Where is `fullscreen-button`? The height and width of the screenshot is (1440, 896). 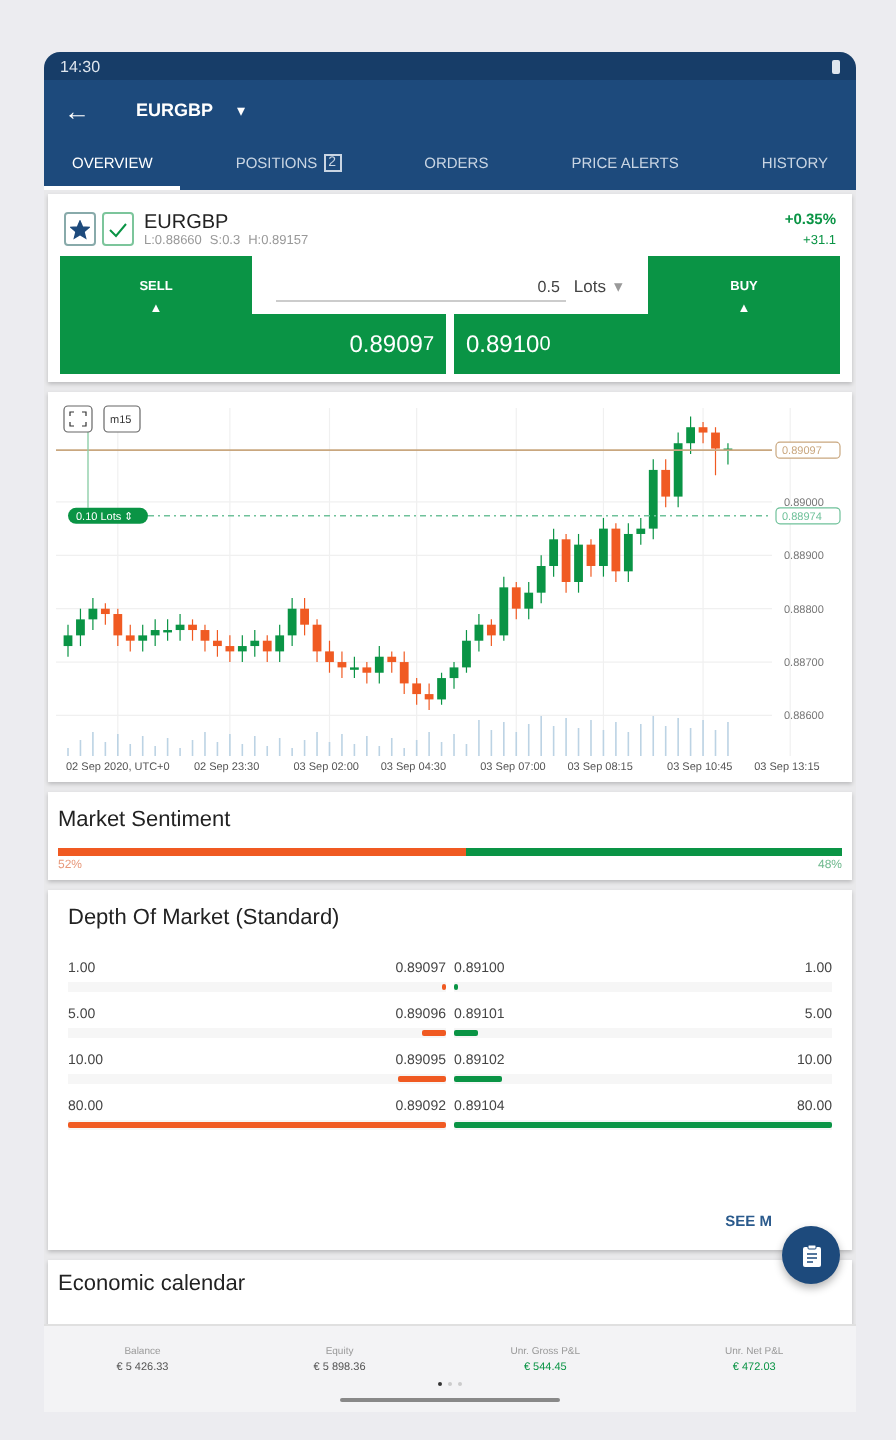 fullscreen-button is located at coordinates (78, 419).